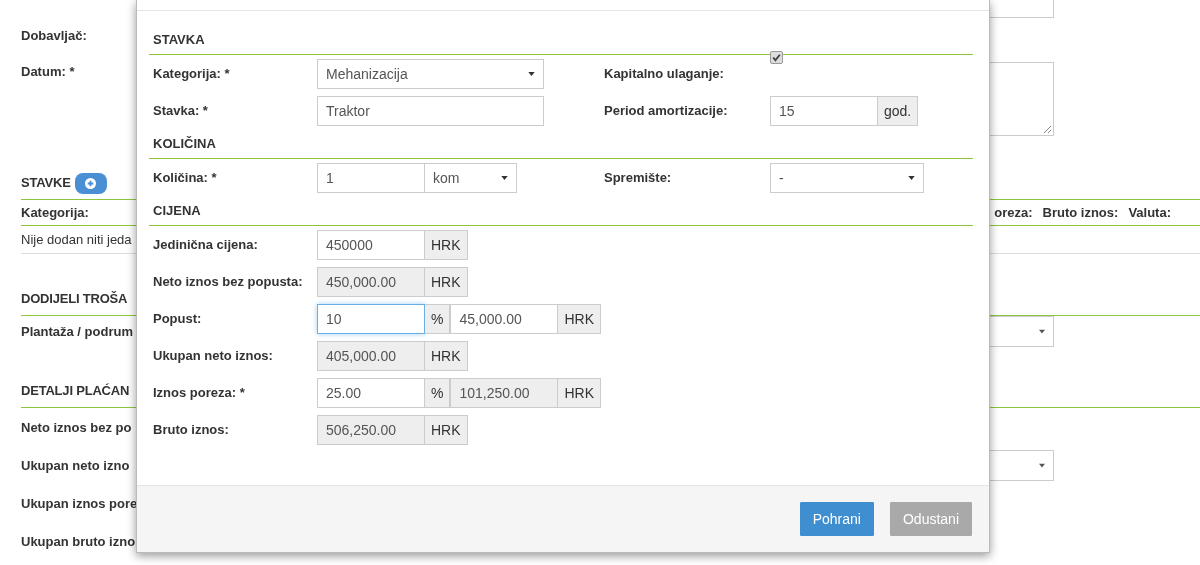 Image resolution: width=1200 pixels, height=565 pixels. Describe the element at coordinates (836, 519) in the screenshot. I see `save-button: Pohrani` at that location.